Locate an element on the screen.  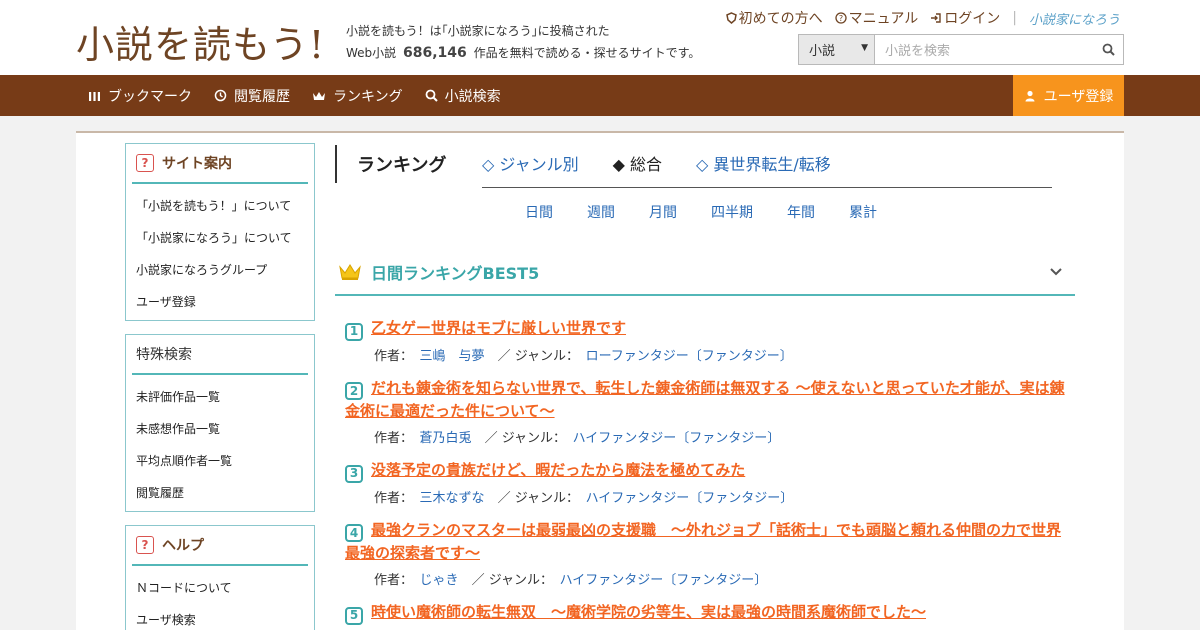
ranking-heading: ランキング is located at coordinates (390, 164).